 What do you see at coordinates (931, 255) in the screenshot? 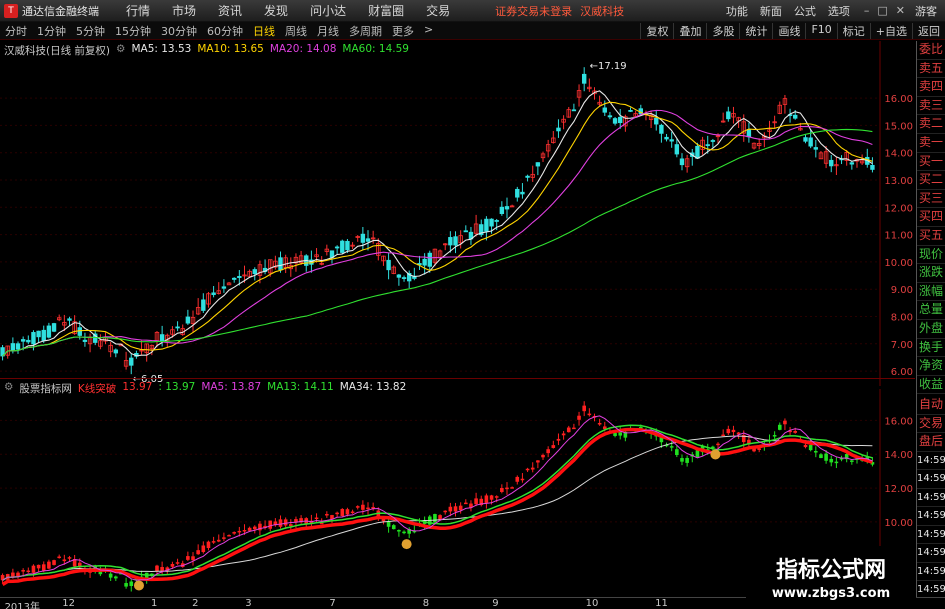
I see `side-label: 现价` at bounding box center [931, 255].